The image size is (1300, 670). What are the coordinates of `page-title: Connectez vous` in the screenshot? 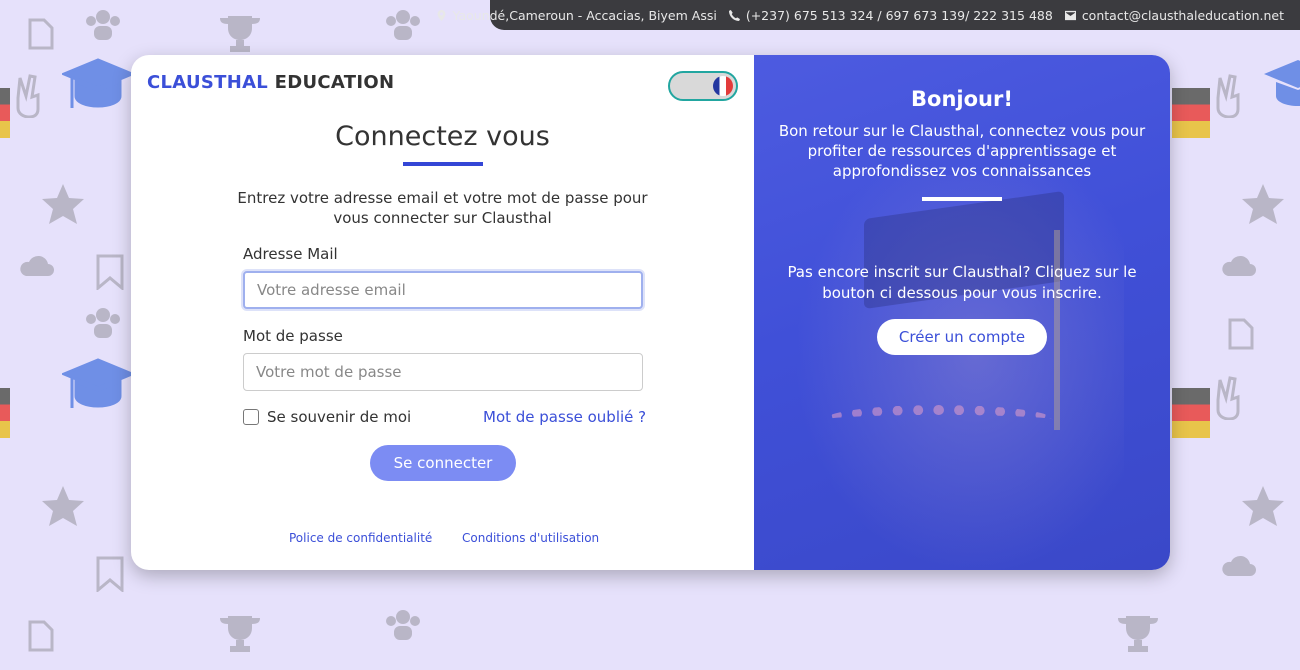 It's located at (442, 136).